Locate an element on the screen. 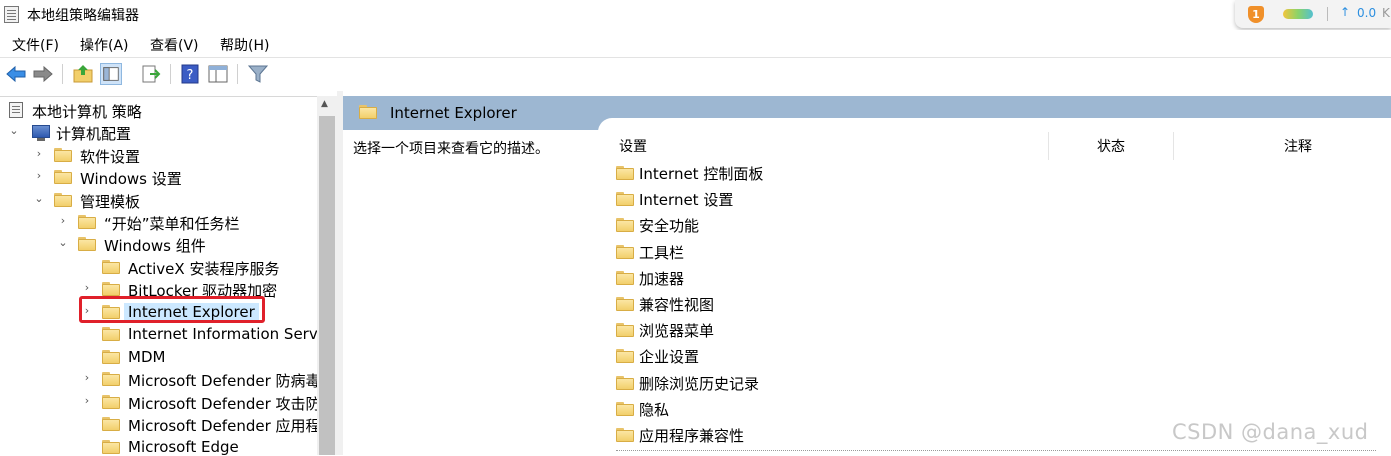 Image resolution: width=1391 pixels, height=456 pixels. tree-node-windows-components: ⌄ Windows 组件 is located at coordinates (159, 244).